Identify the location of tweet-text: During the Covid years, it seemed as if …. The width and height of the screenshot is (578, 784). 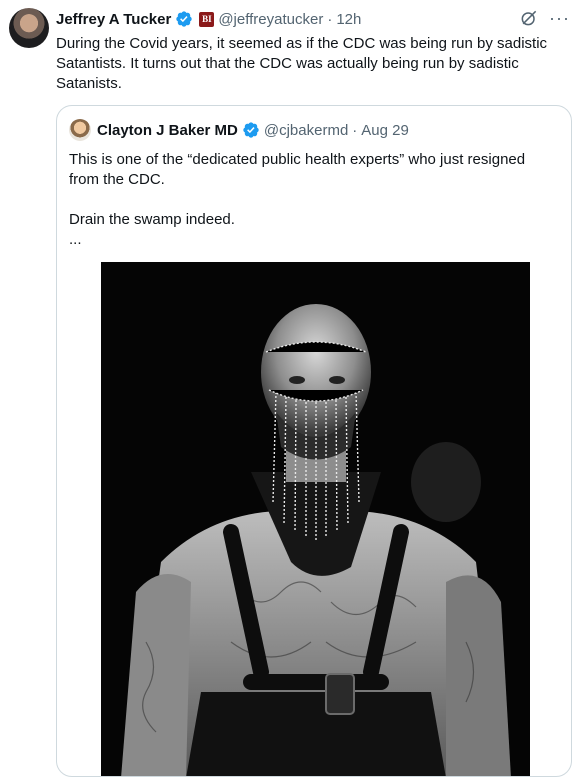
(302, 63).